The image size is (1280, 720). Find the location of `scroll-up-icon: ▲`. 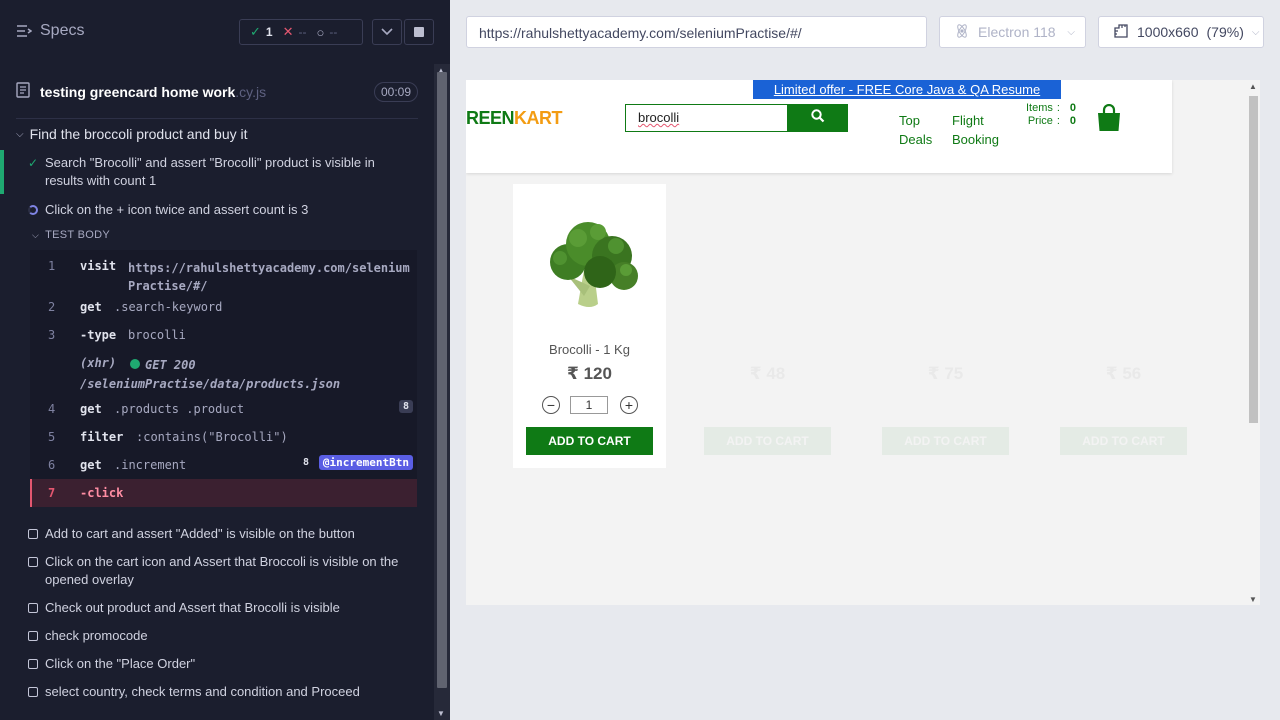

scroll-up-icon: ▲ is located at coordinates (1253, 86).